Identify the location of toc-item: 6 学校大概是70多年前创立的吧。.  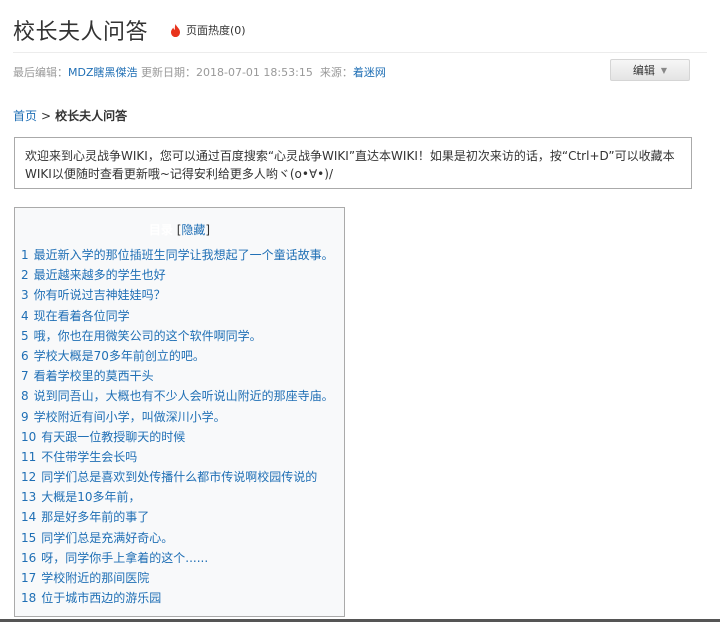
(182, 356).